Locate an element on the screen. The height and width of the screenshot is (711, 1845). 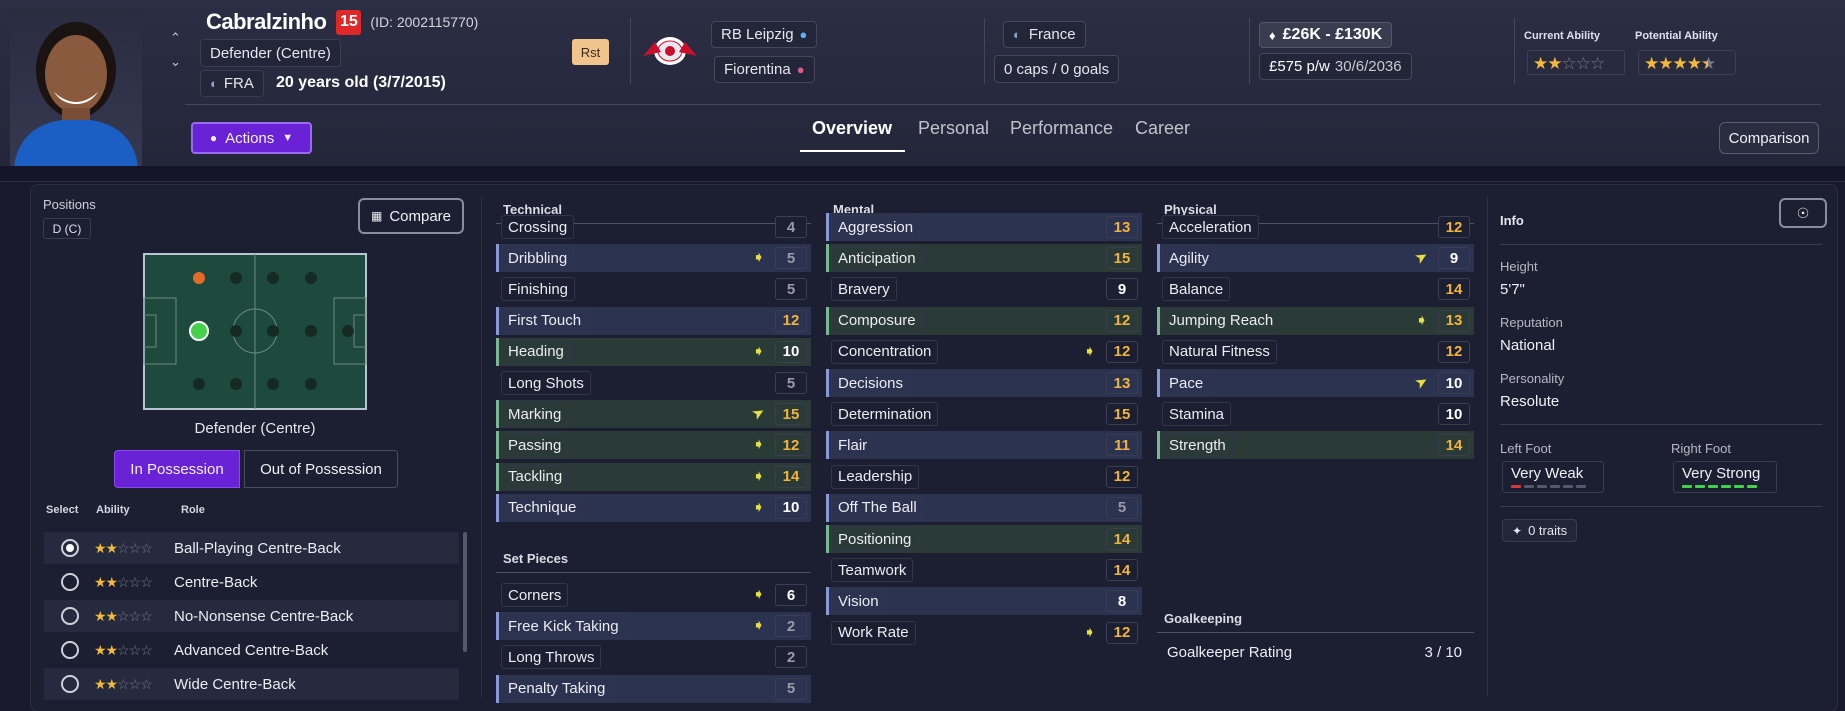
attribute-name: Heading is located at coordinates (536, 351).